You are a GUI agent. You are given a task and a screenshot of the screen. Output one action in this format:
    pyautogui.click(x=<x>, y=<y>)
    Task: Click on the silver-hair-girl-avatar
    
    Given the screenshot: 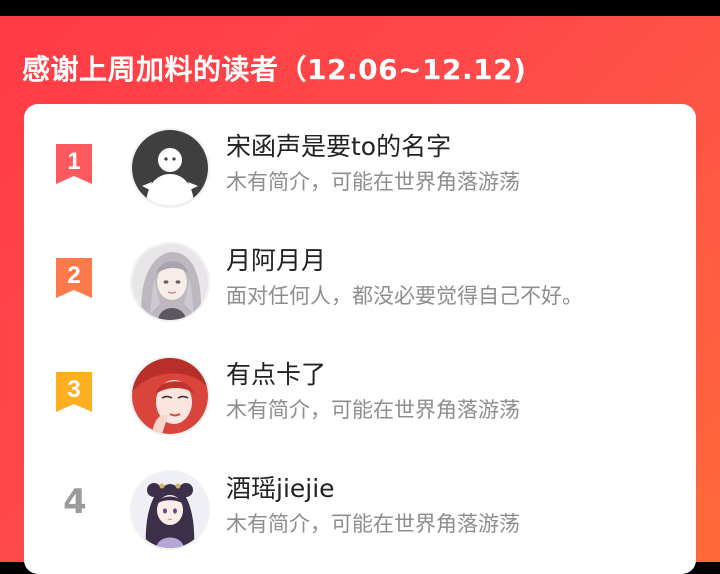 What is the action you would take?
    pyautogui.click(x=170, y=282)
    